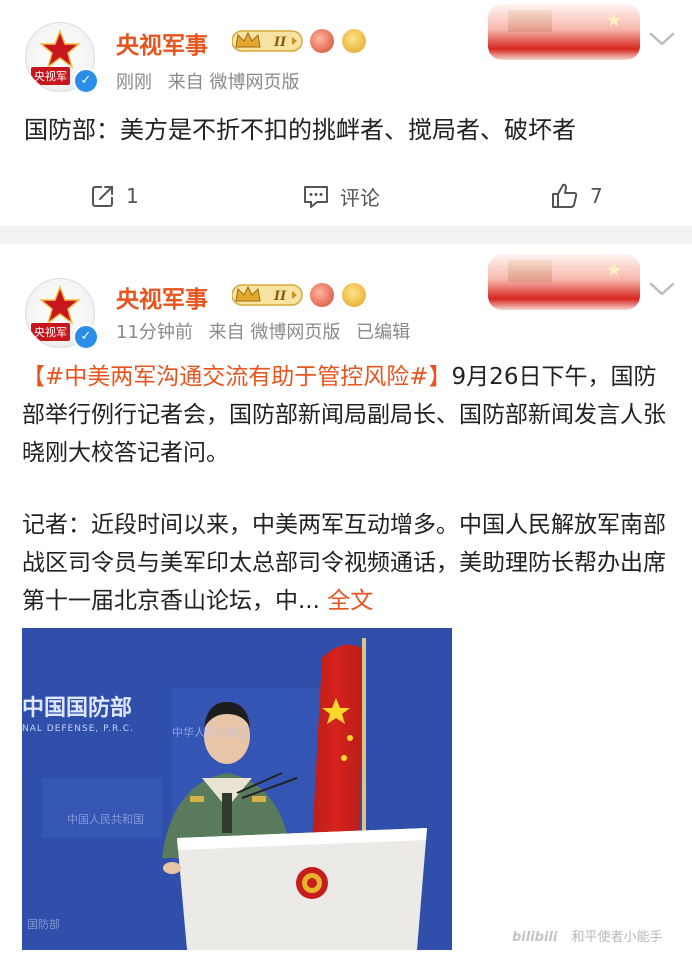 The height and width of the screenshot is (960, 692). What do you see at coordinates (360, 197) in the screenshot?
I see `comment-label: 评论` at bounding box center [360, 197].